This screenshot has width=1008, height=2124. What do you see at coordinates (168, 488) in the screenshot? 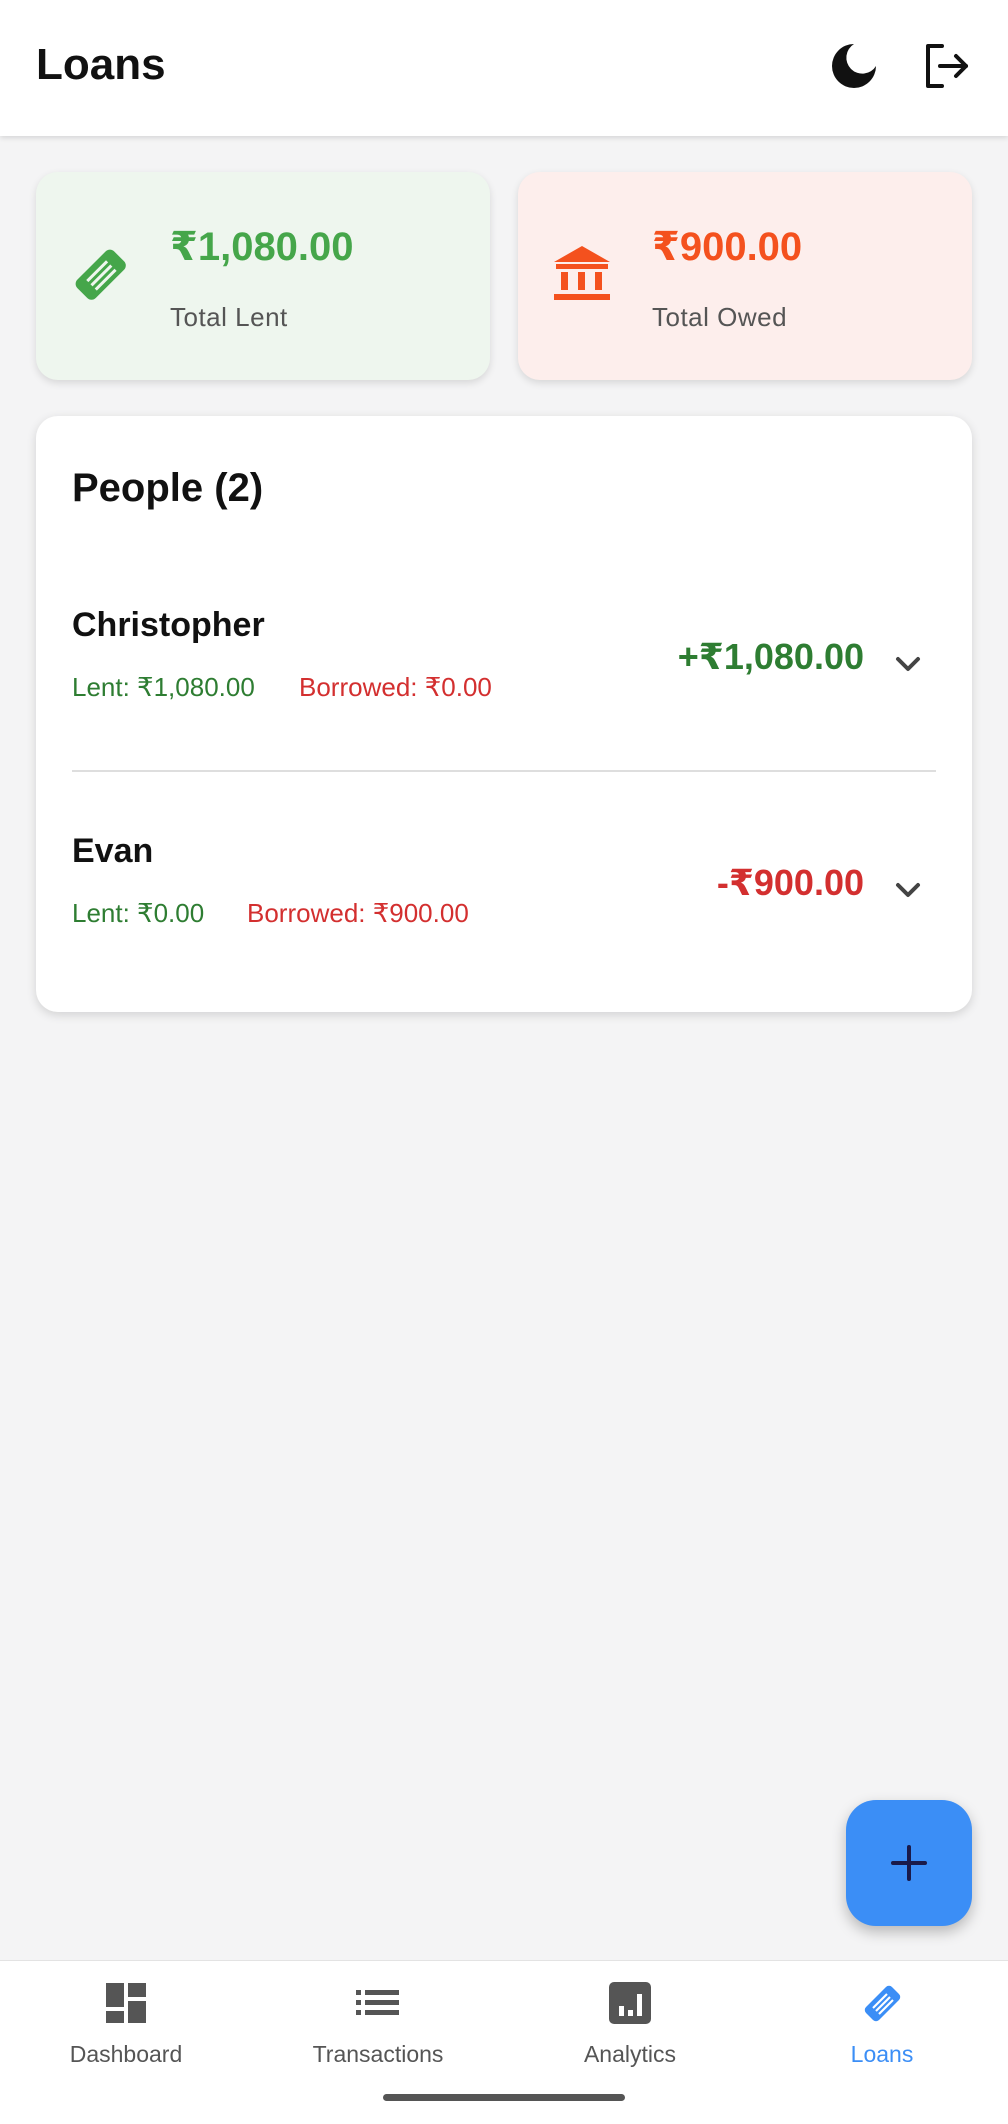
I see `people-heading: People (2)` at bounding box center [168, 488].